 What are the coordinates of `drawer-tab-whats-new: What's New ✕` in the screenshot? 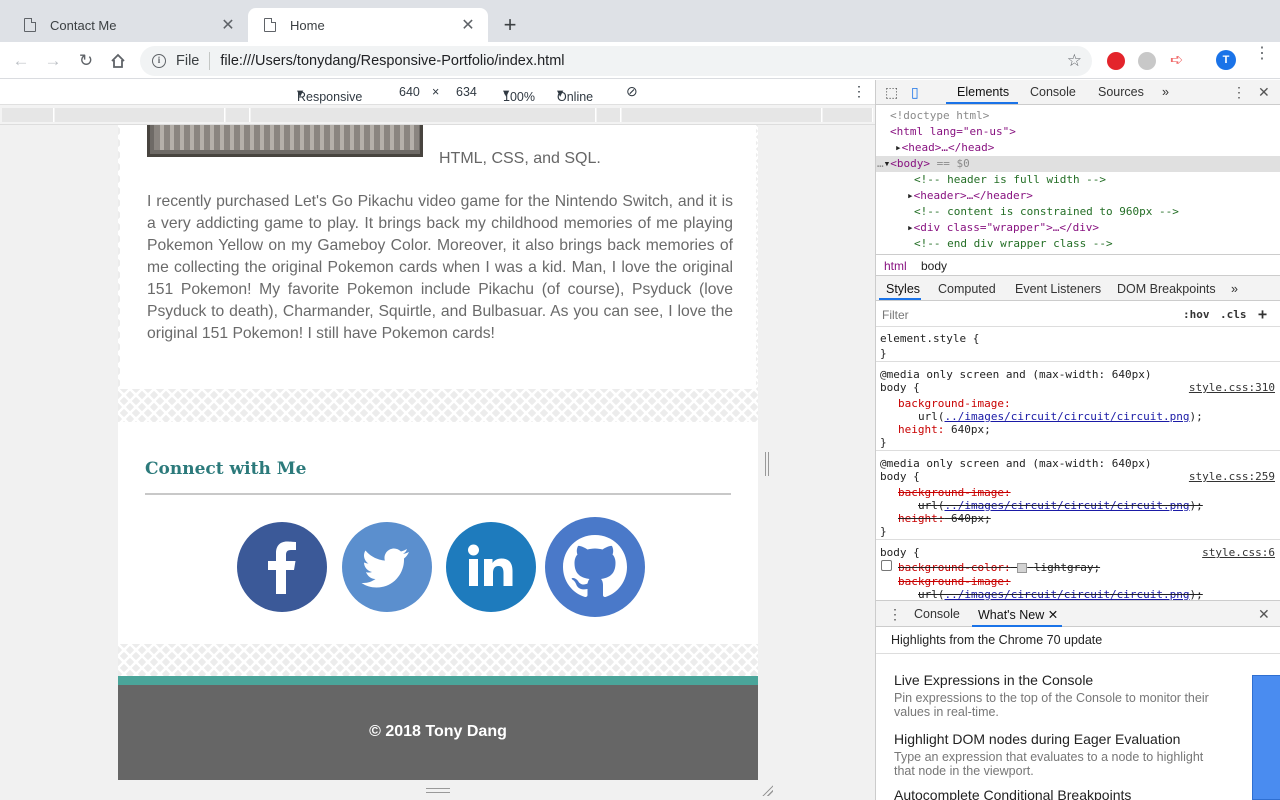 It's located at (1018, 614).